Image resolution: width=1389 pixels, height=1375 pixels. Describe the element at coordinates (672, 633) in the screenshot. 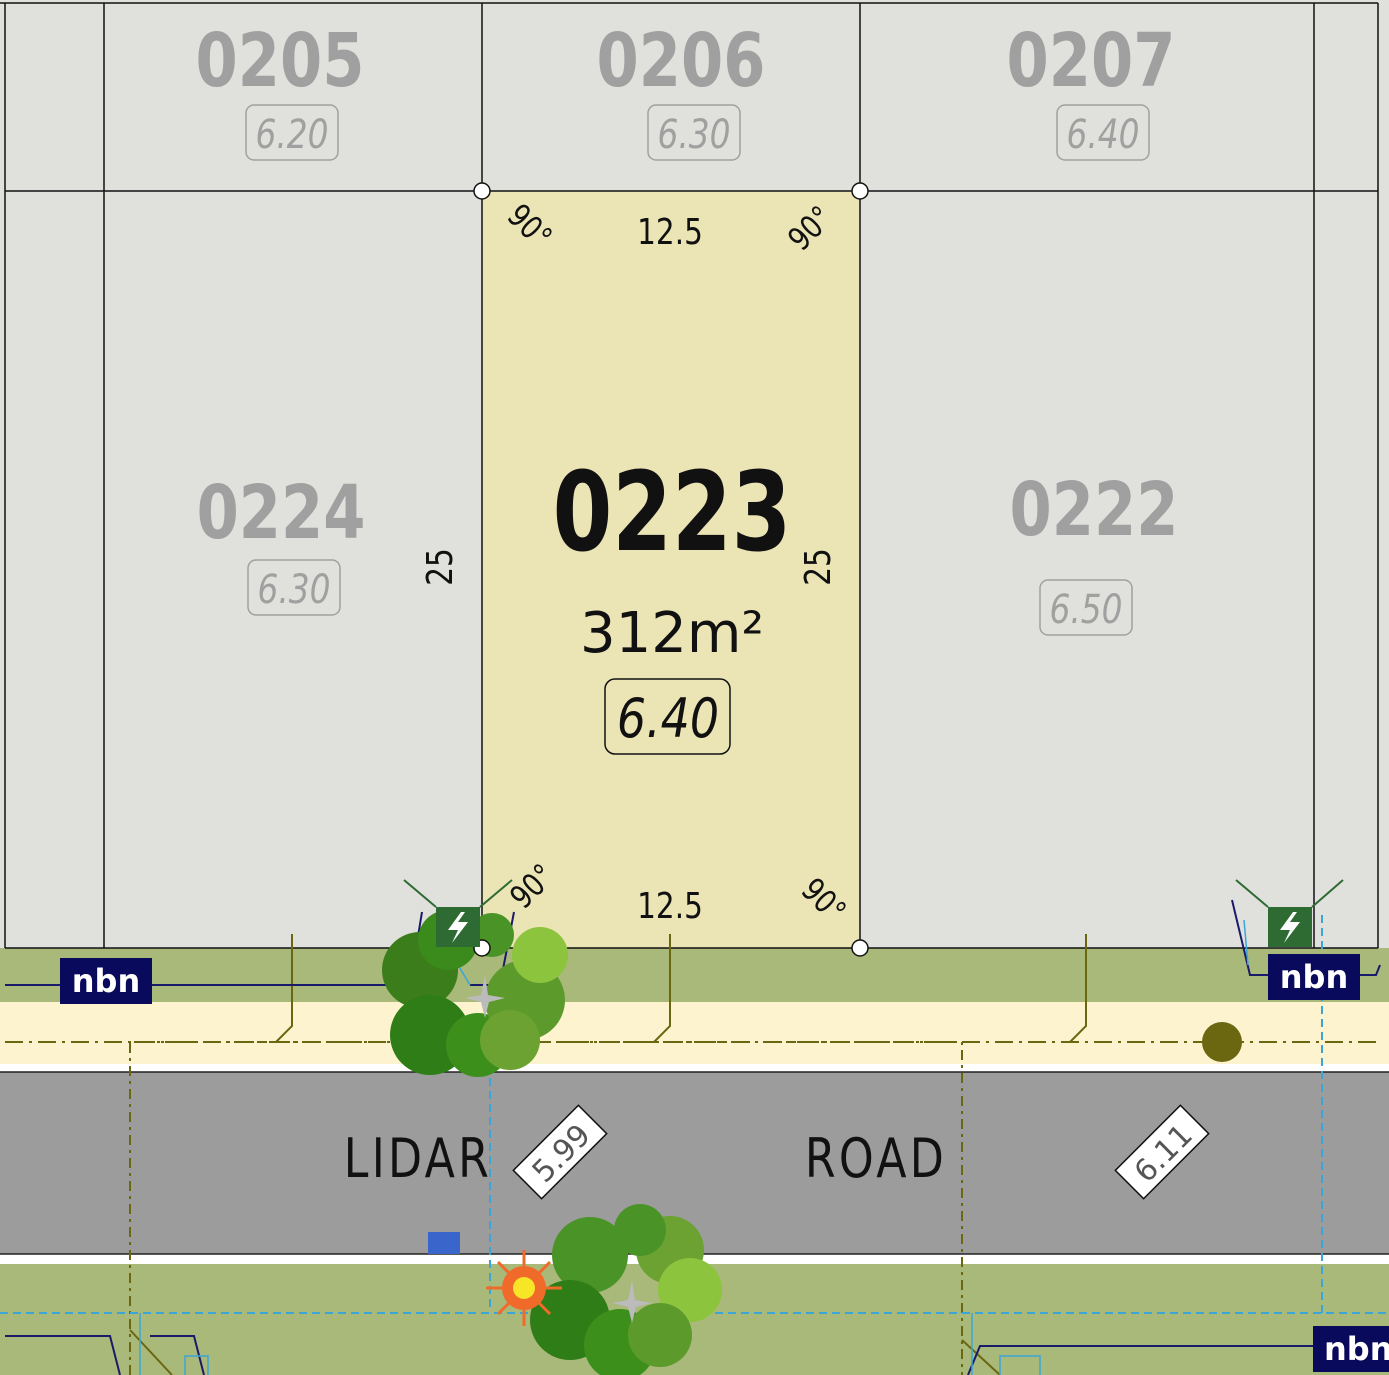

I see `selected-lot-area: 312m²` at that location.